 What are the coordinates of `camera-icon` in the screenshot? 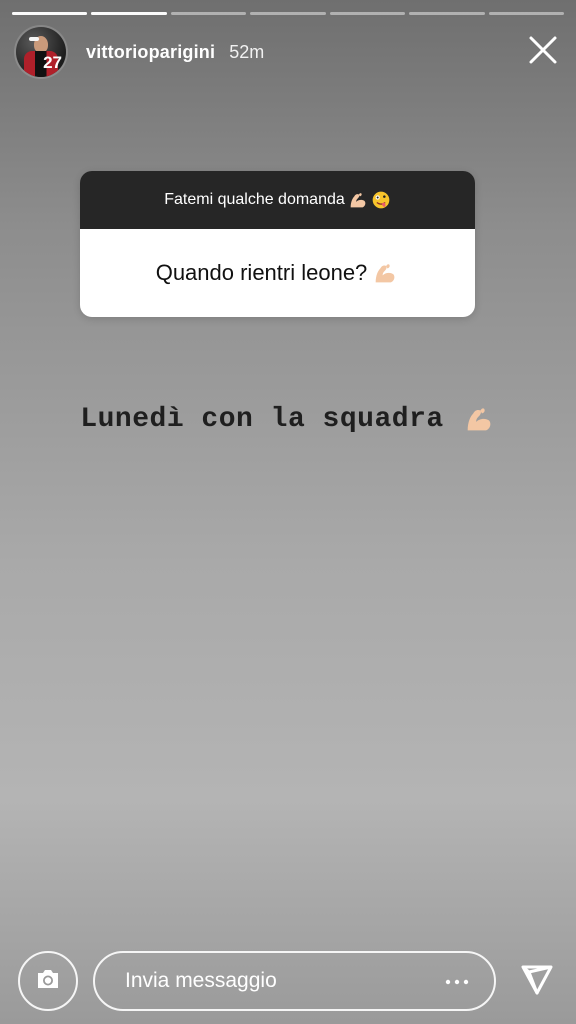 It's located at (48, 981).